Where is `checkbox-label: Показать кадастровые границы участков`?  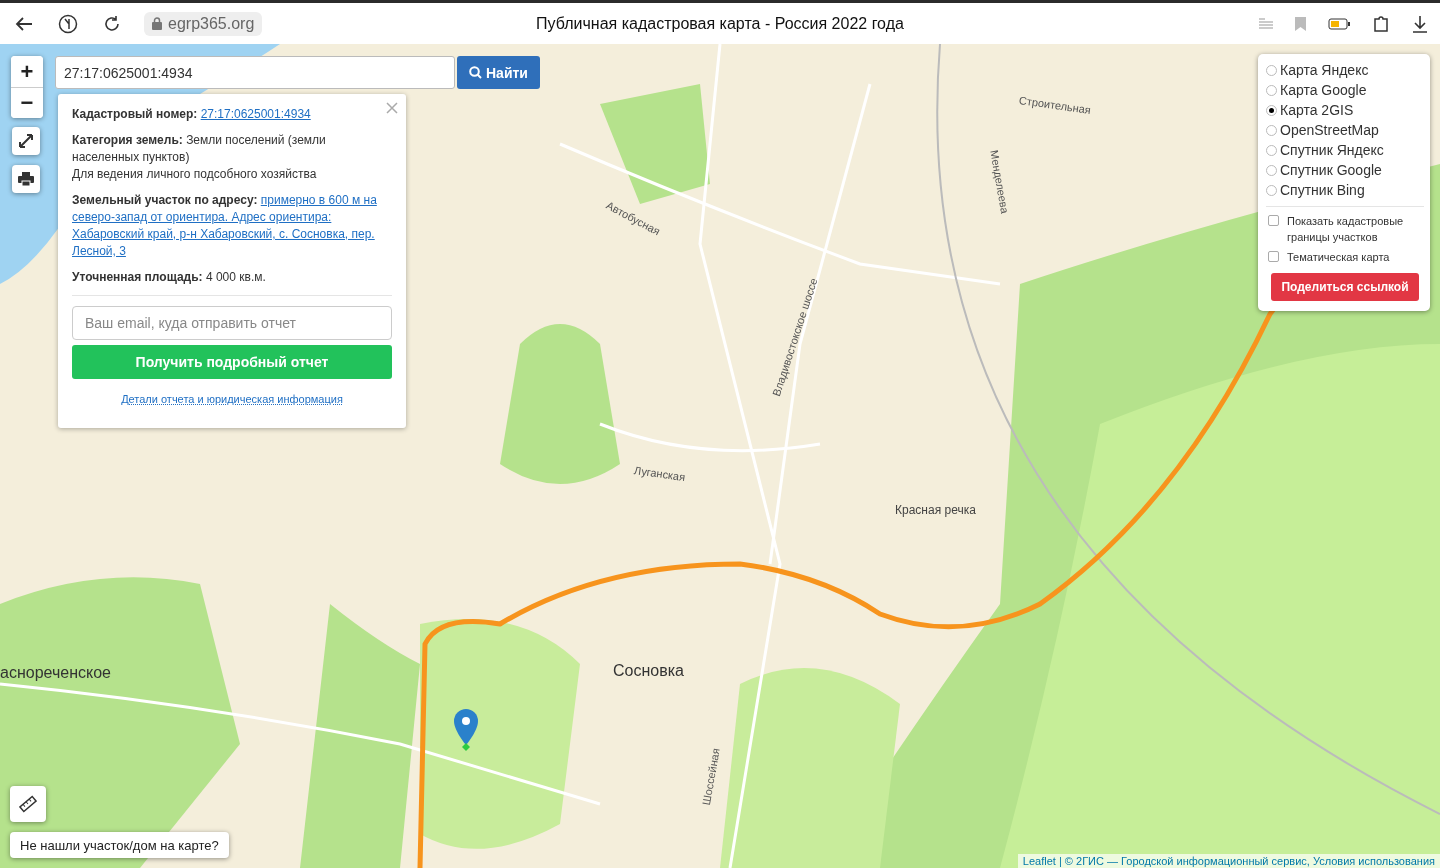 checkbox-label: Показать кадастровые границы участков is located at coordinates (1346, 229).